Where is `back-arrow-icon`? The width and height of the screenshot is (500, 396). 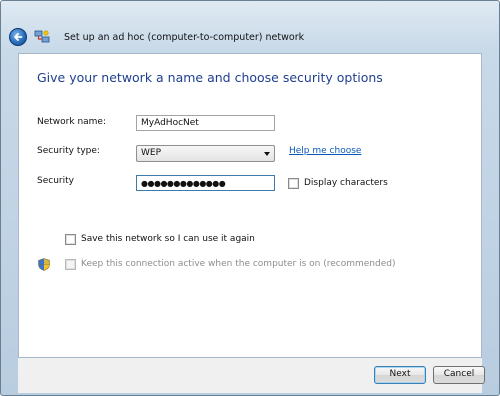 back-arrow-icon is located at coordinates (18, 37).